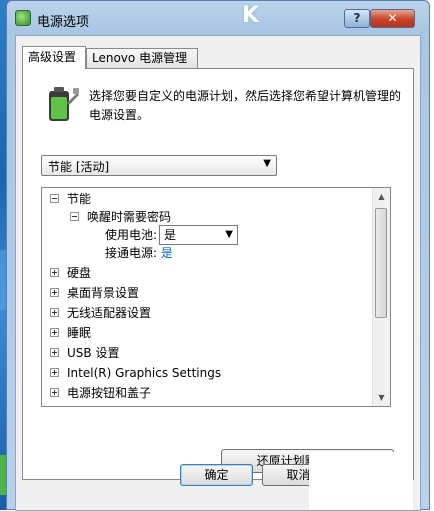  What do you see at coordinates (357, 18) in the screenshot?
I see `help-button: ?` at bounding box center [357, 18].